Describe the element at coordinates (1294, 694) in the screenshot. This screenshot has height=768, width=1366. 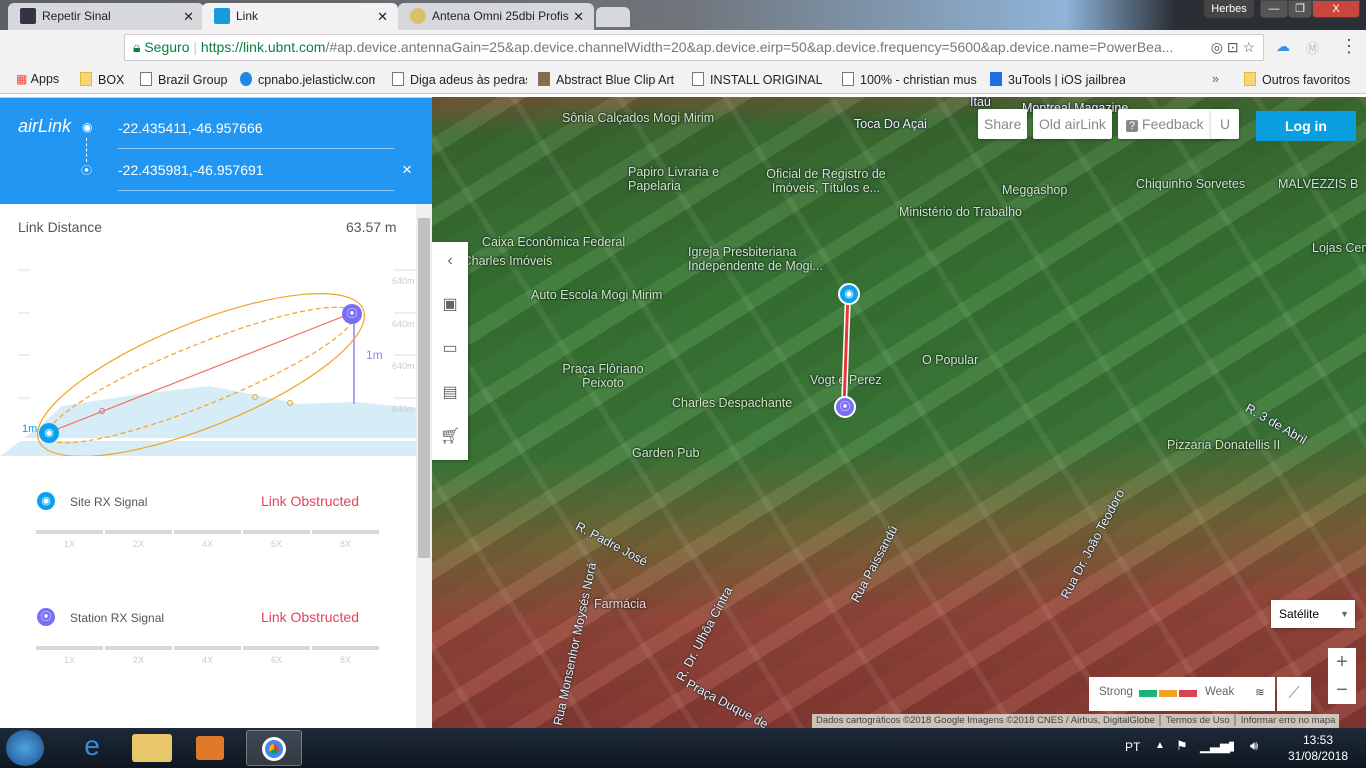
I see `ruler-icon: ⟋` at that location.